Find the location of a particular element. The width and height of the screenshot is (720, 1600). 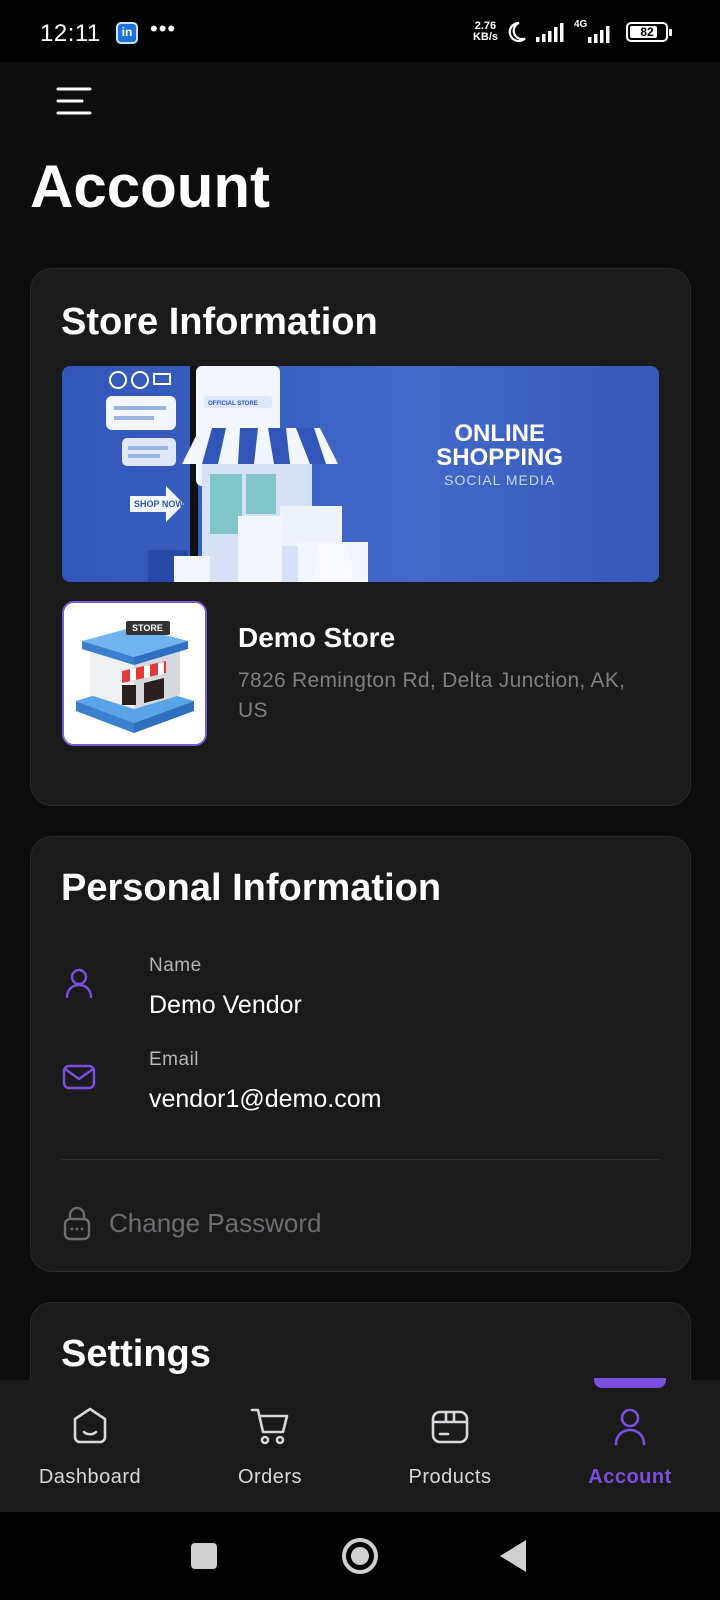

battery-indicator: 82 is located at coordinates (649, 32).